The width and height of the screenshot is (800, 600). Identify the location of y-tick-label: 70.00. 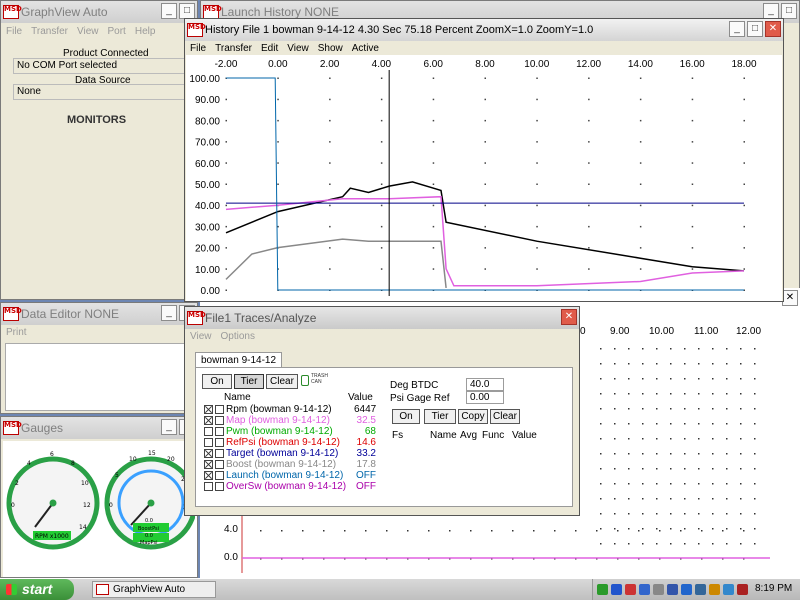
(207, 143).